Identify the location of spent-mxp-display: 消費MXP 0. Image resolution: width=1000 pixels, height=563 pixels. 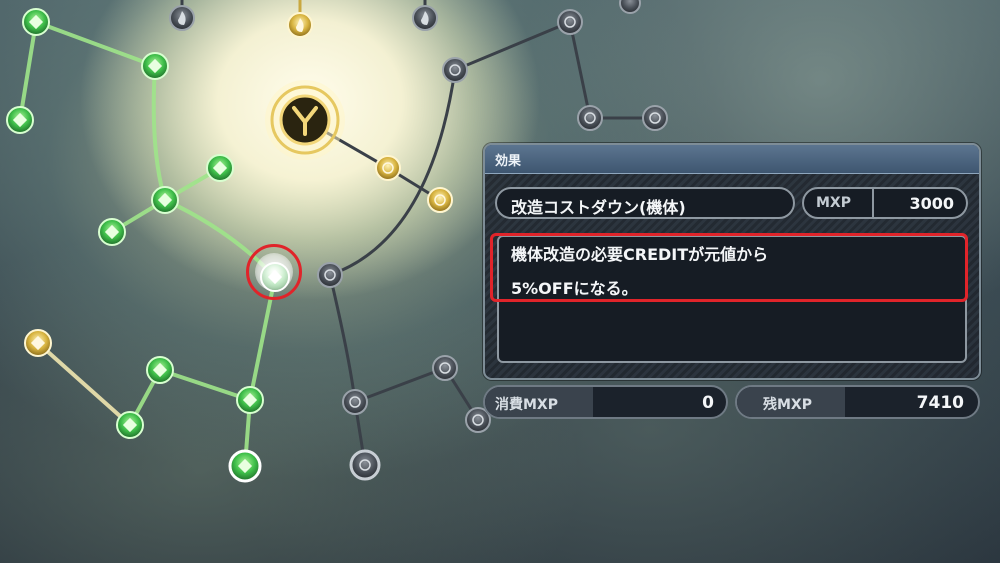
(605, 402).